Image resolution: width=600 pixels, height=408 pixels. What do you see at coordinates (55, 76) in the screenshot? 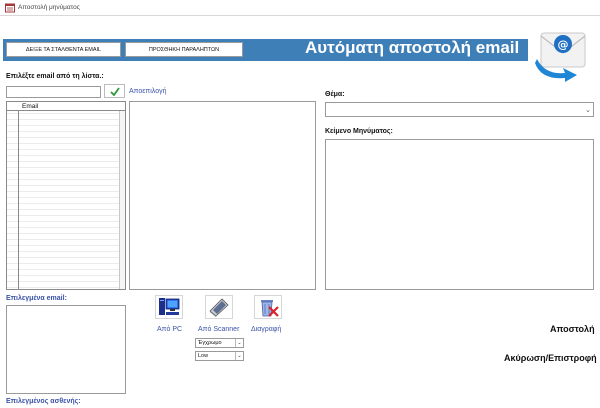
I see `email-picker-label: Επιλέξτε email από τη λίστα.:` at bounding box center [55, 76].